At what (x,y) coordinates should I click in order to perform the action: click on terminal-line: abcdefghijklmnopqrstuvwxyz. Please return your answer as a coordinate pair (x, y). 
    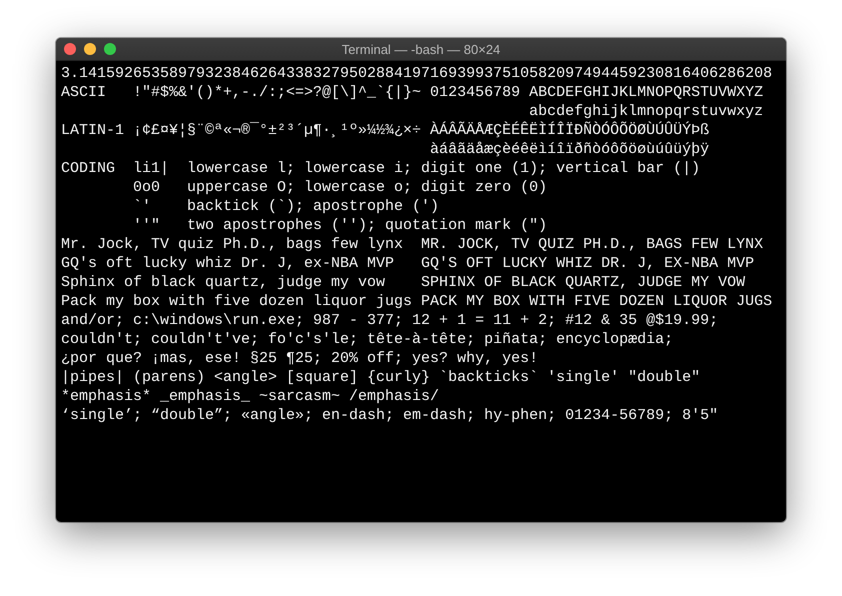
    Looking at the image, I should click on (646, 111).